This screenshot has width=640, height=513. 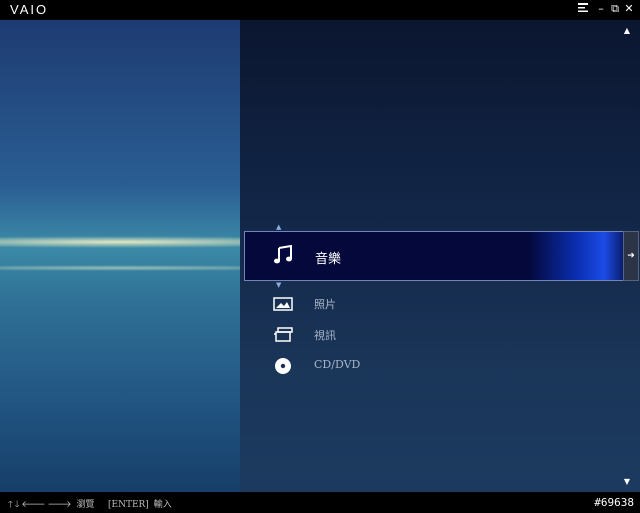 I want to click on menu-down-arrow-icon: ▼, so click(x=278, y=285).